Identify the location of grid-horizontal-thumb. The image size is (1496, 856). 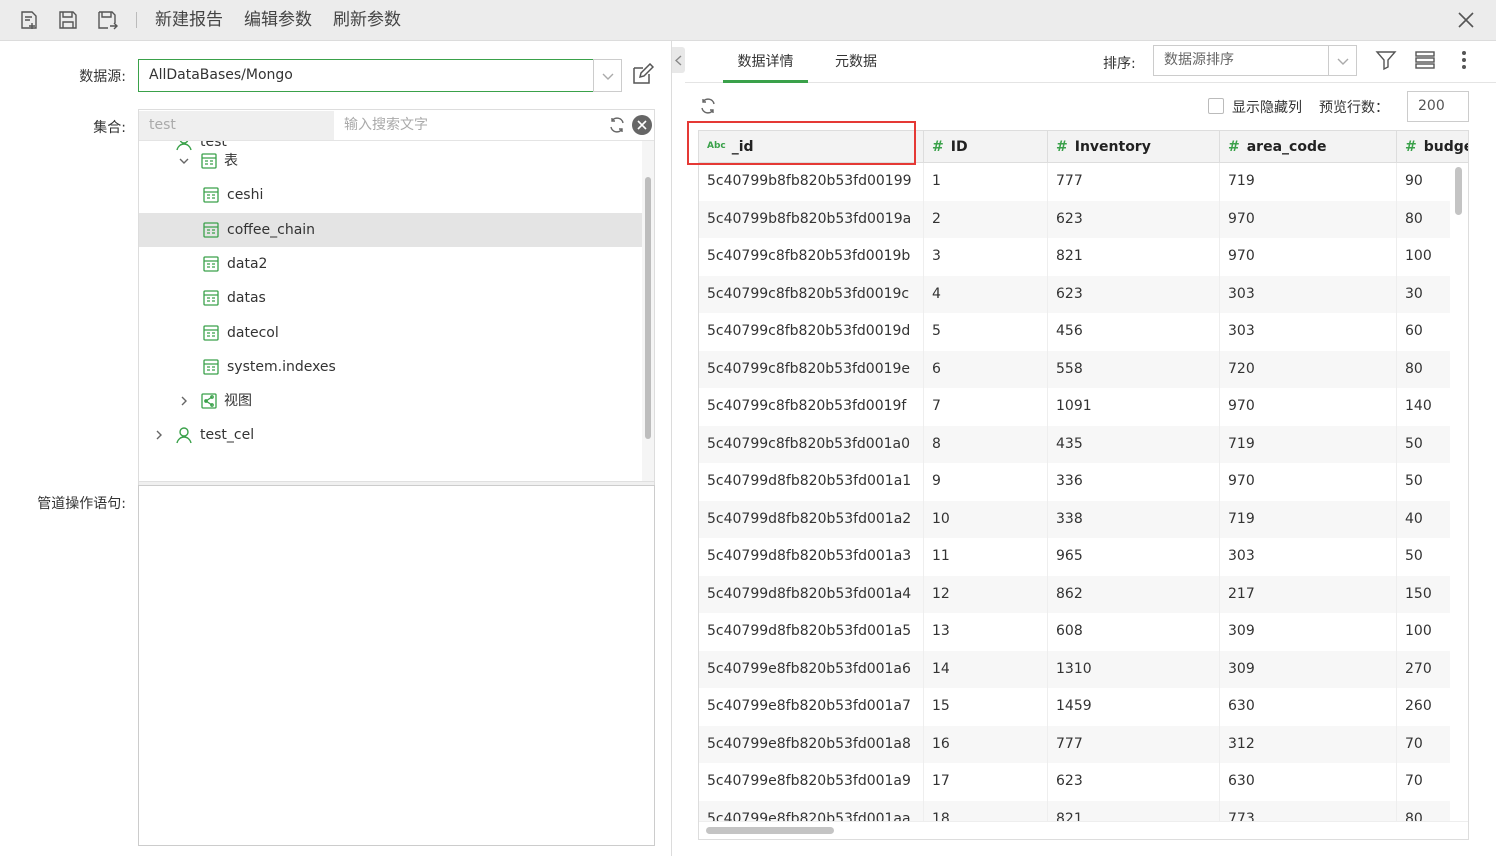
(770, 830).